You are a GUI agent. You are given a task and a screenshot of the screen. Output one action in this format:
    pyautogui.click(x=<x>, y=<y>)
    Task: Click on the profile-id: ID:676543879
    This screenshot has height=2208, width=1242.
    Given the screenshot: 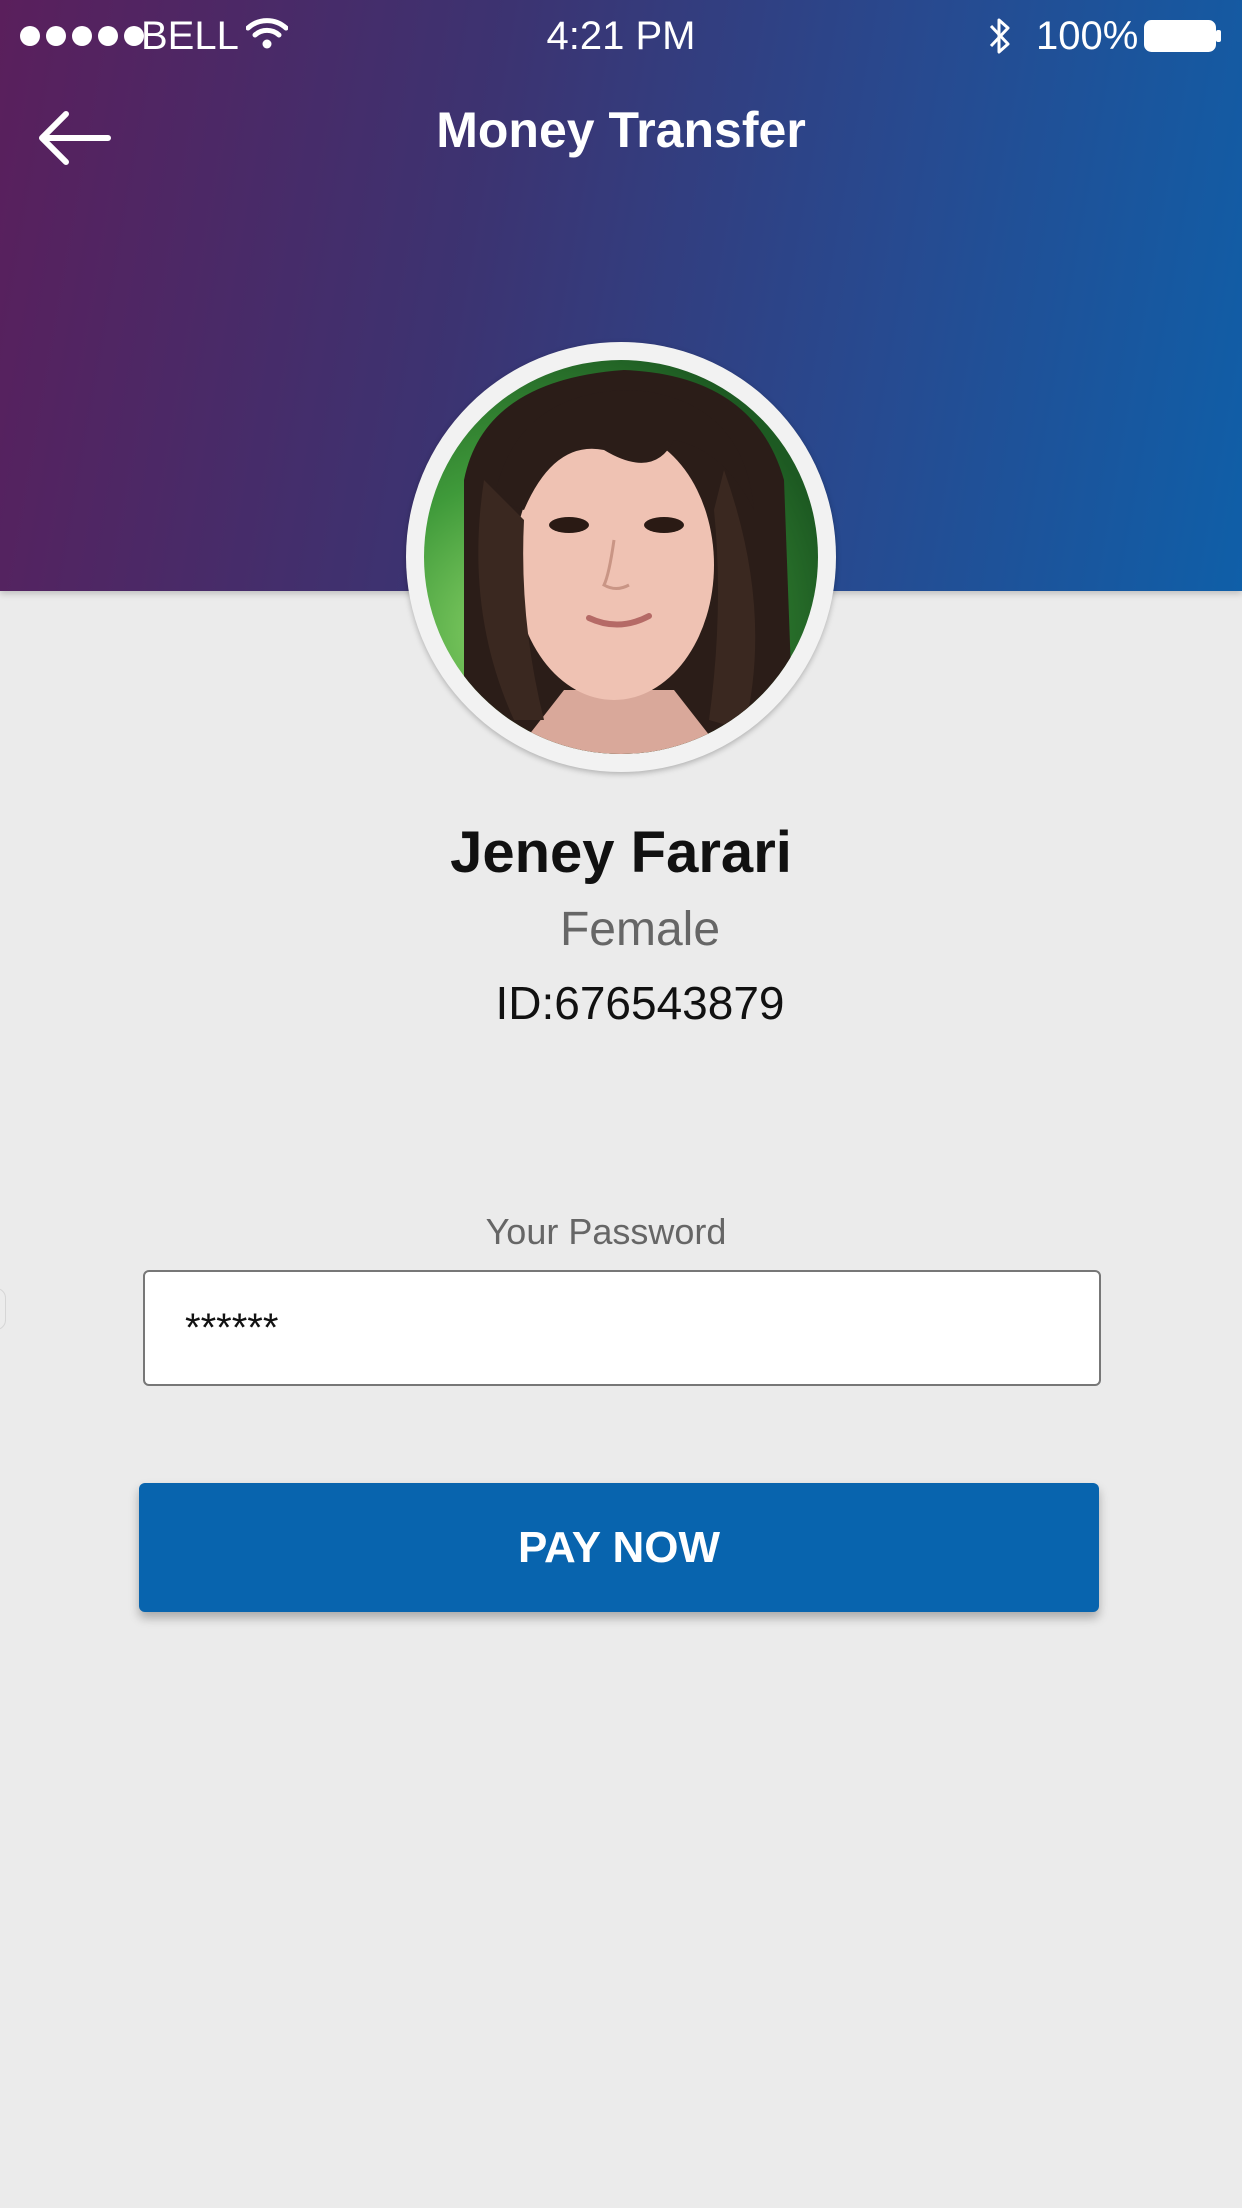 What is the action you would take?
    pyautogui.click(x=640, y=1003)
    